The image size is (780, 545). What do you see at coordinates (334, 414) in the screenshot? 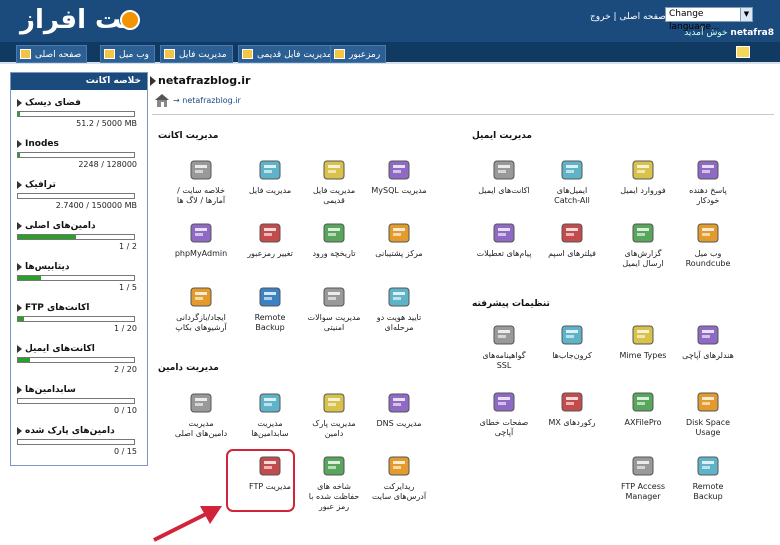
I see `tool-item: مدیریت پارک دامین` at bounding box center [334, 414].